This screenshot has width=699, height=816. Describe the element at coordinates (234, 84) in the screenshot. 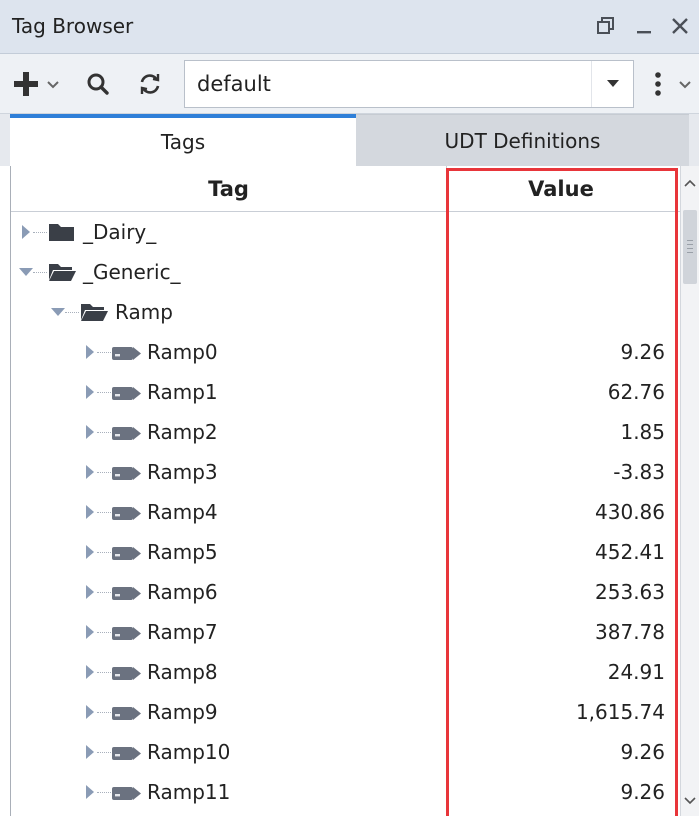

I see `tag-provider-value: default` at that location.